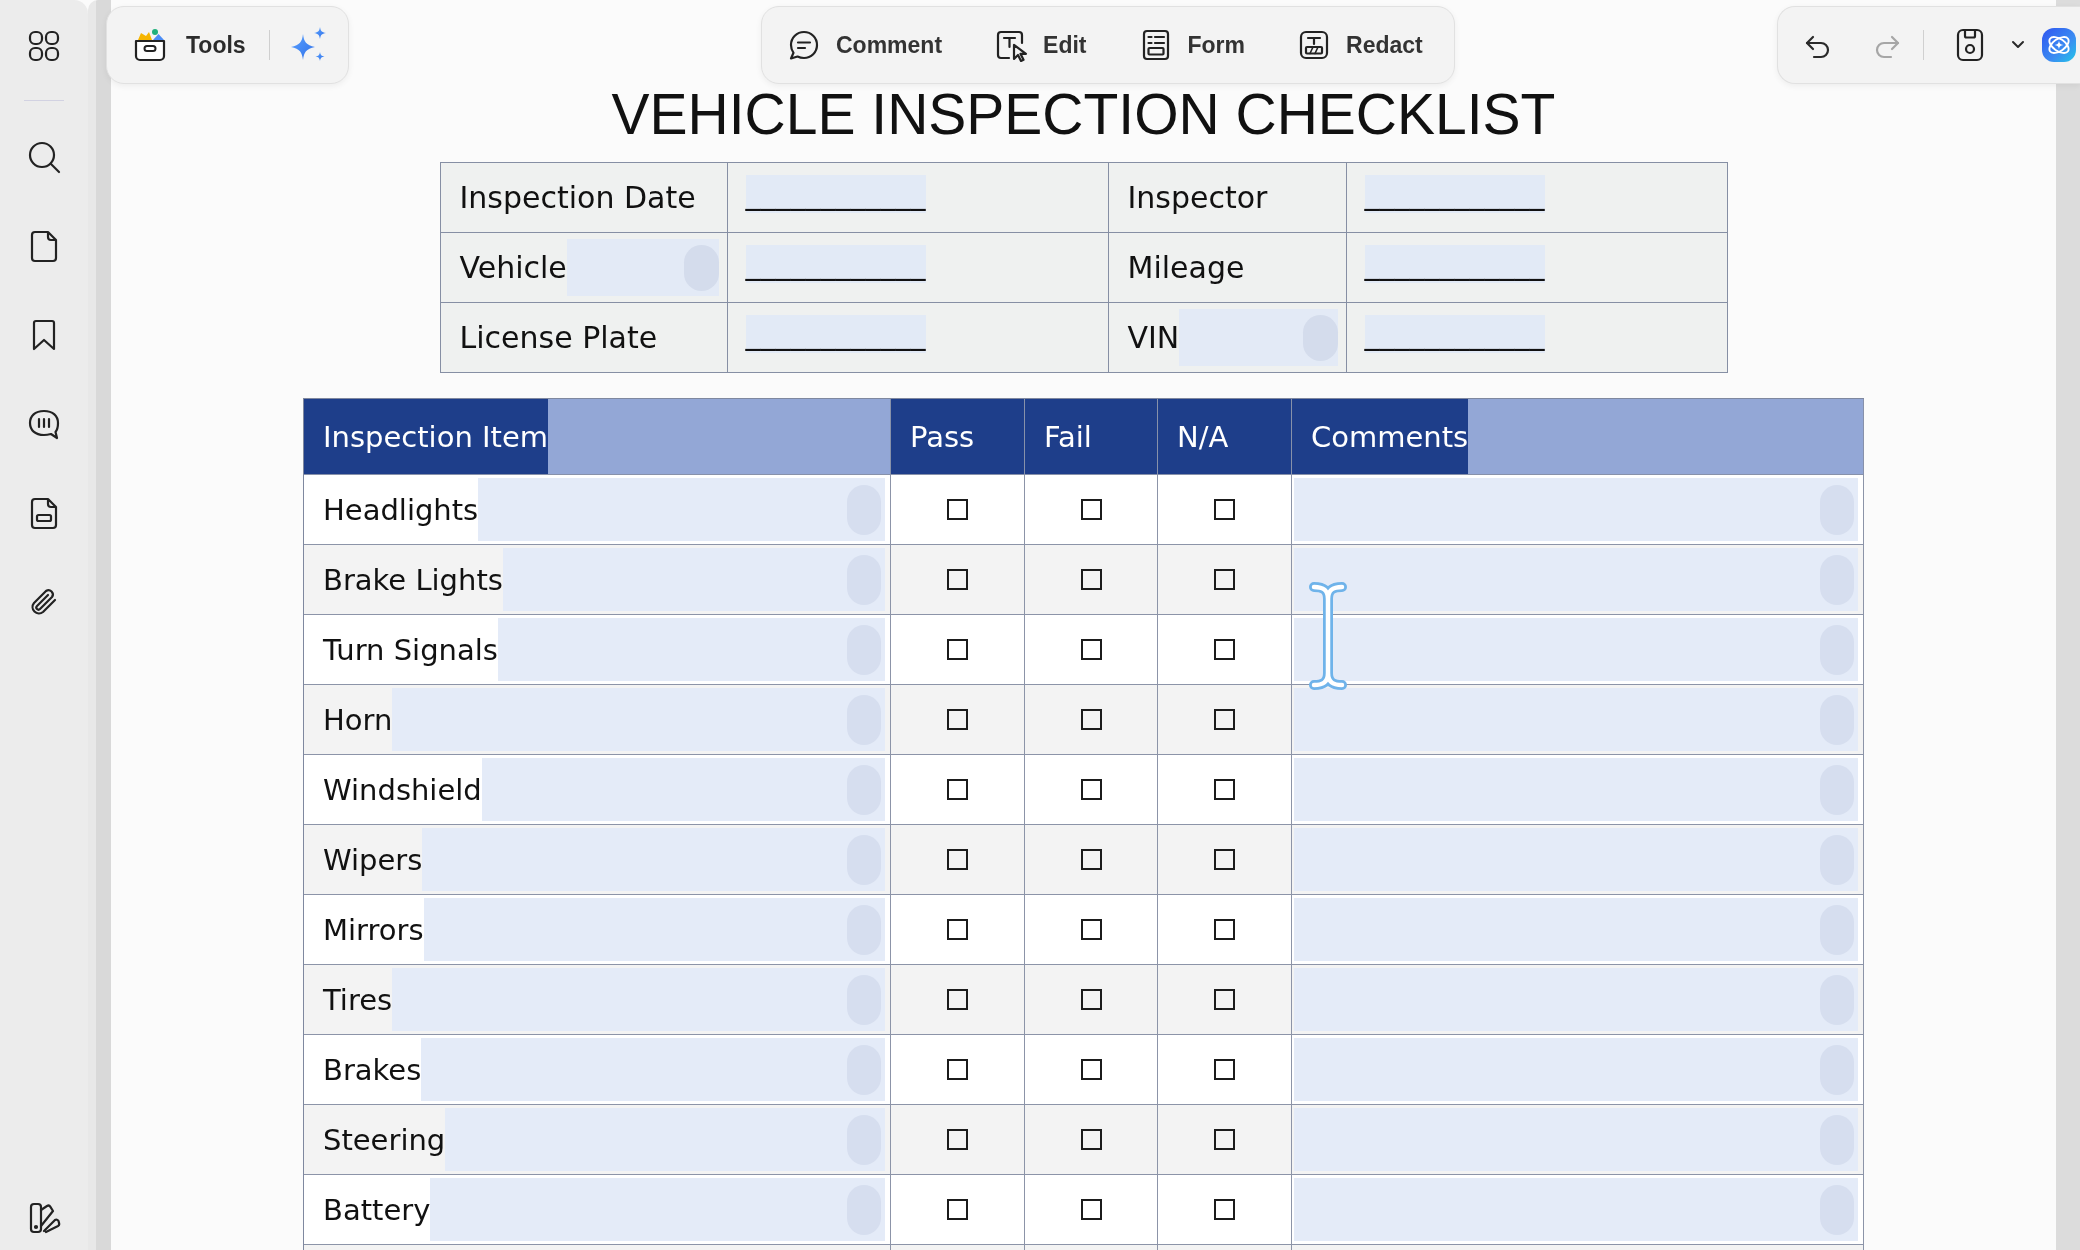 The image size is (2080, 1250). Describe the element at coordinates (1153, 337) in the screenshot. I see `field-label: VIN` at that location.